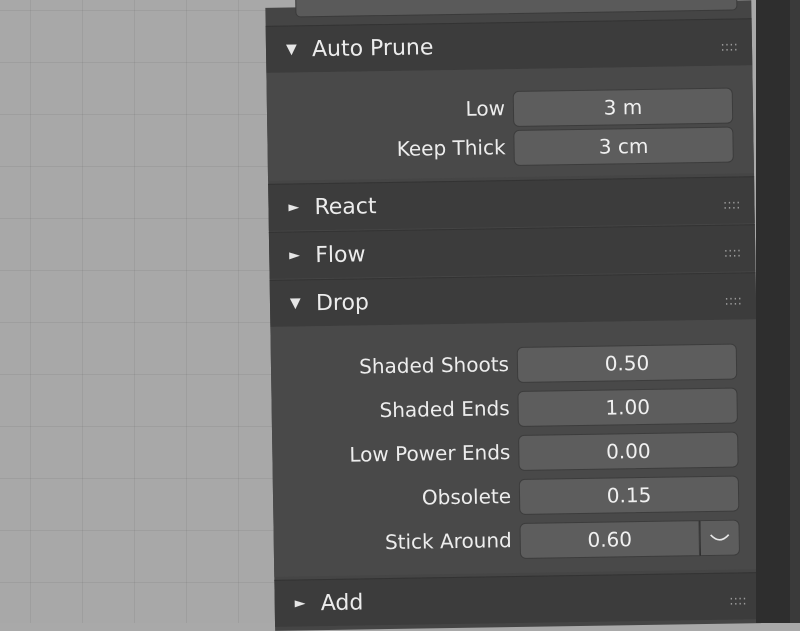  Describe the element at coordinates (623, 107) in the screenshot. I see `low-value-field: 3 m` at that location.